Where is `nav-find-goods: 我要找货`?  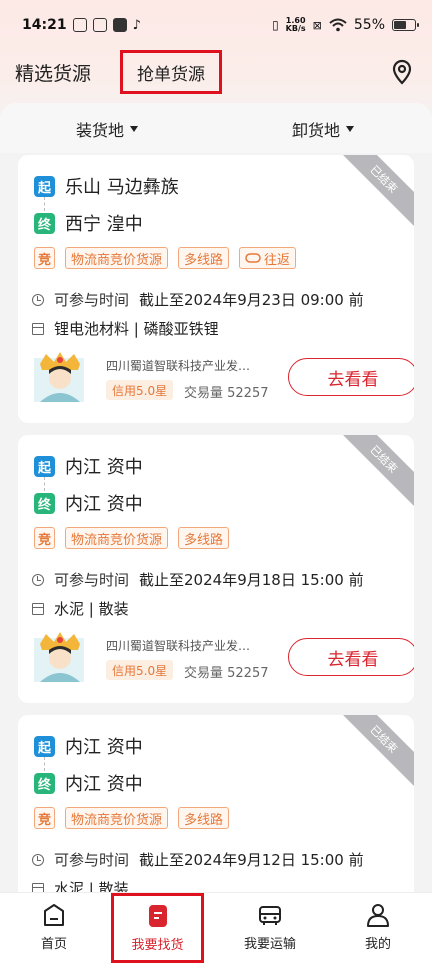
nav-find-goods: 我要找货 is located at coordinates (157, 928).